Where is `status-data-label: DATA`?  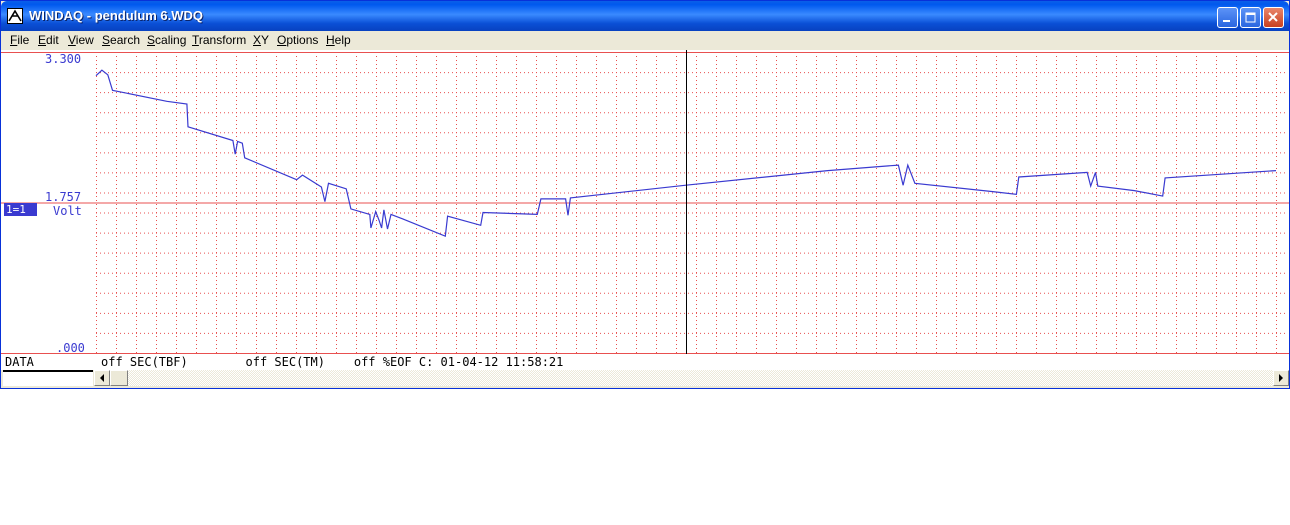
status-data-label: DATA is located at coordinates (19, 362).